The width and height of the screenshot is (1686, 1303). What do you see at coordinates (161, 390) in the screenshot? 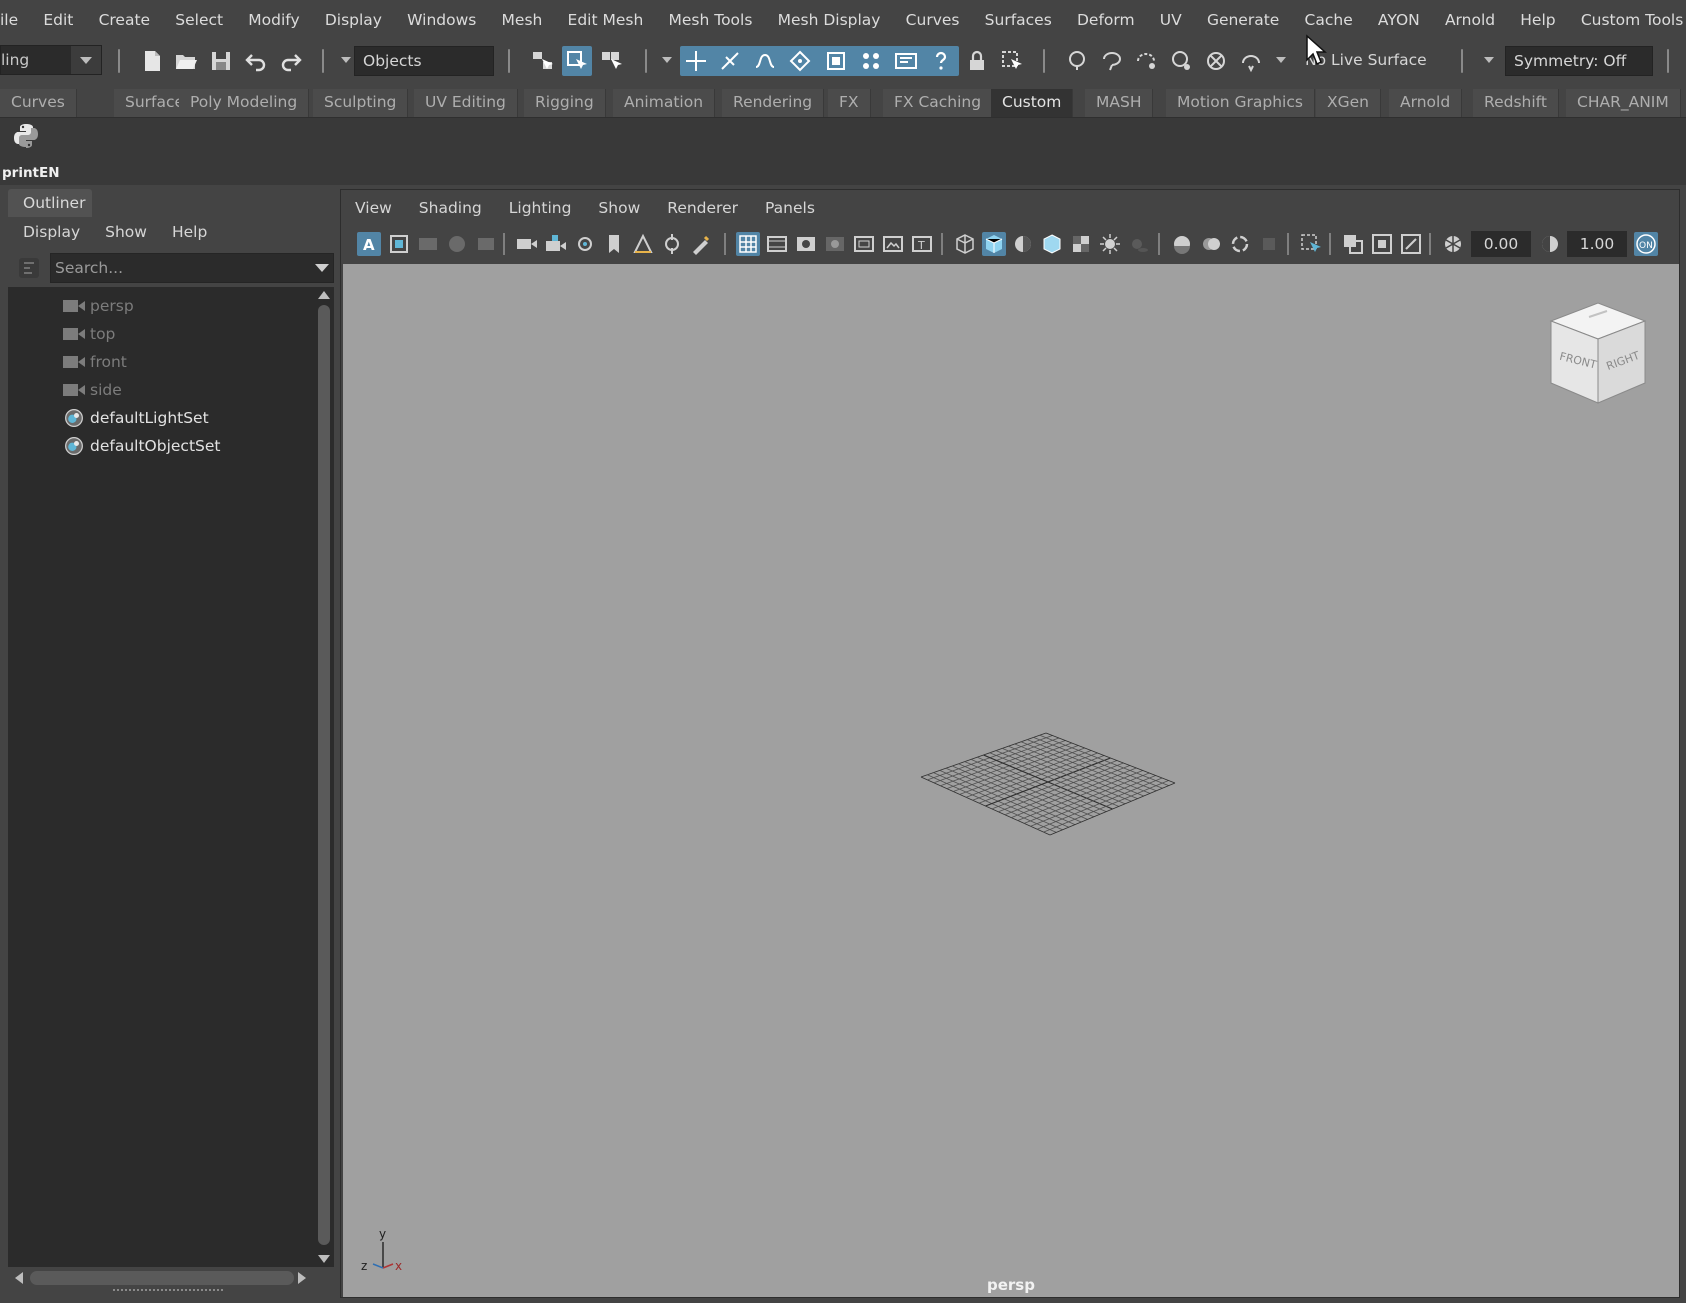
I see `outliner-item-side: side` at bounding box center [161, 390].